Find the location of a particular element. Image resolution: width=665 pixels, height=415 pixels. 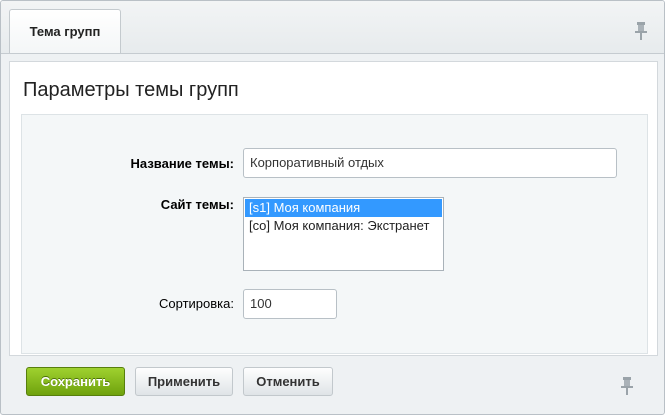

tab-label: Тема групп is located at coordinates (65, 31).